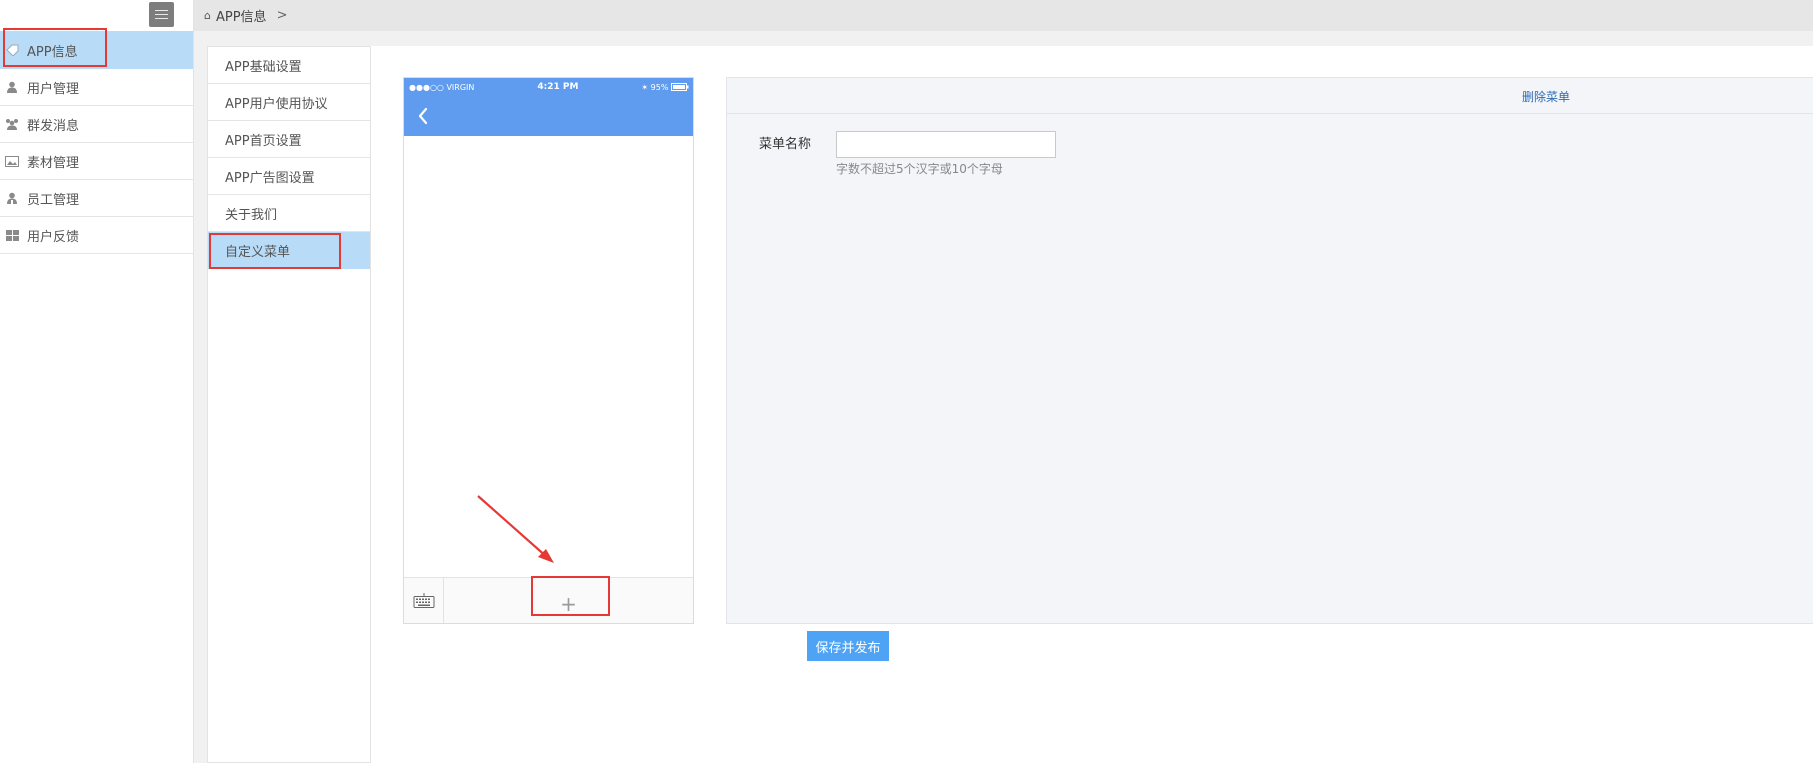 The height and width of the screenshot is (763, 1813). I want to click on edit-panel-header: 删除菜单, so click(1270, 96).